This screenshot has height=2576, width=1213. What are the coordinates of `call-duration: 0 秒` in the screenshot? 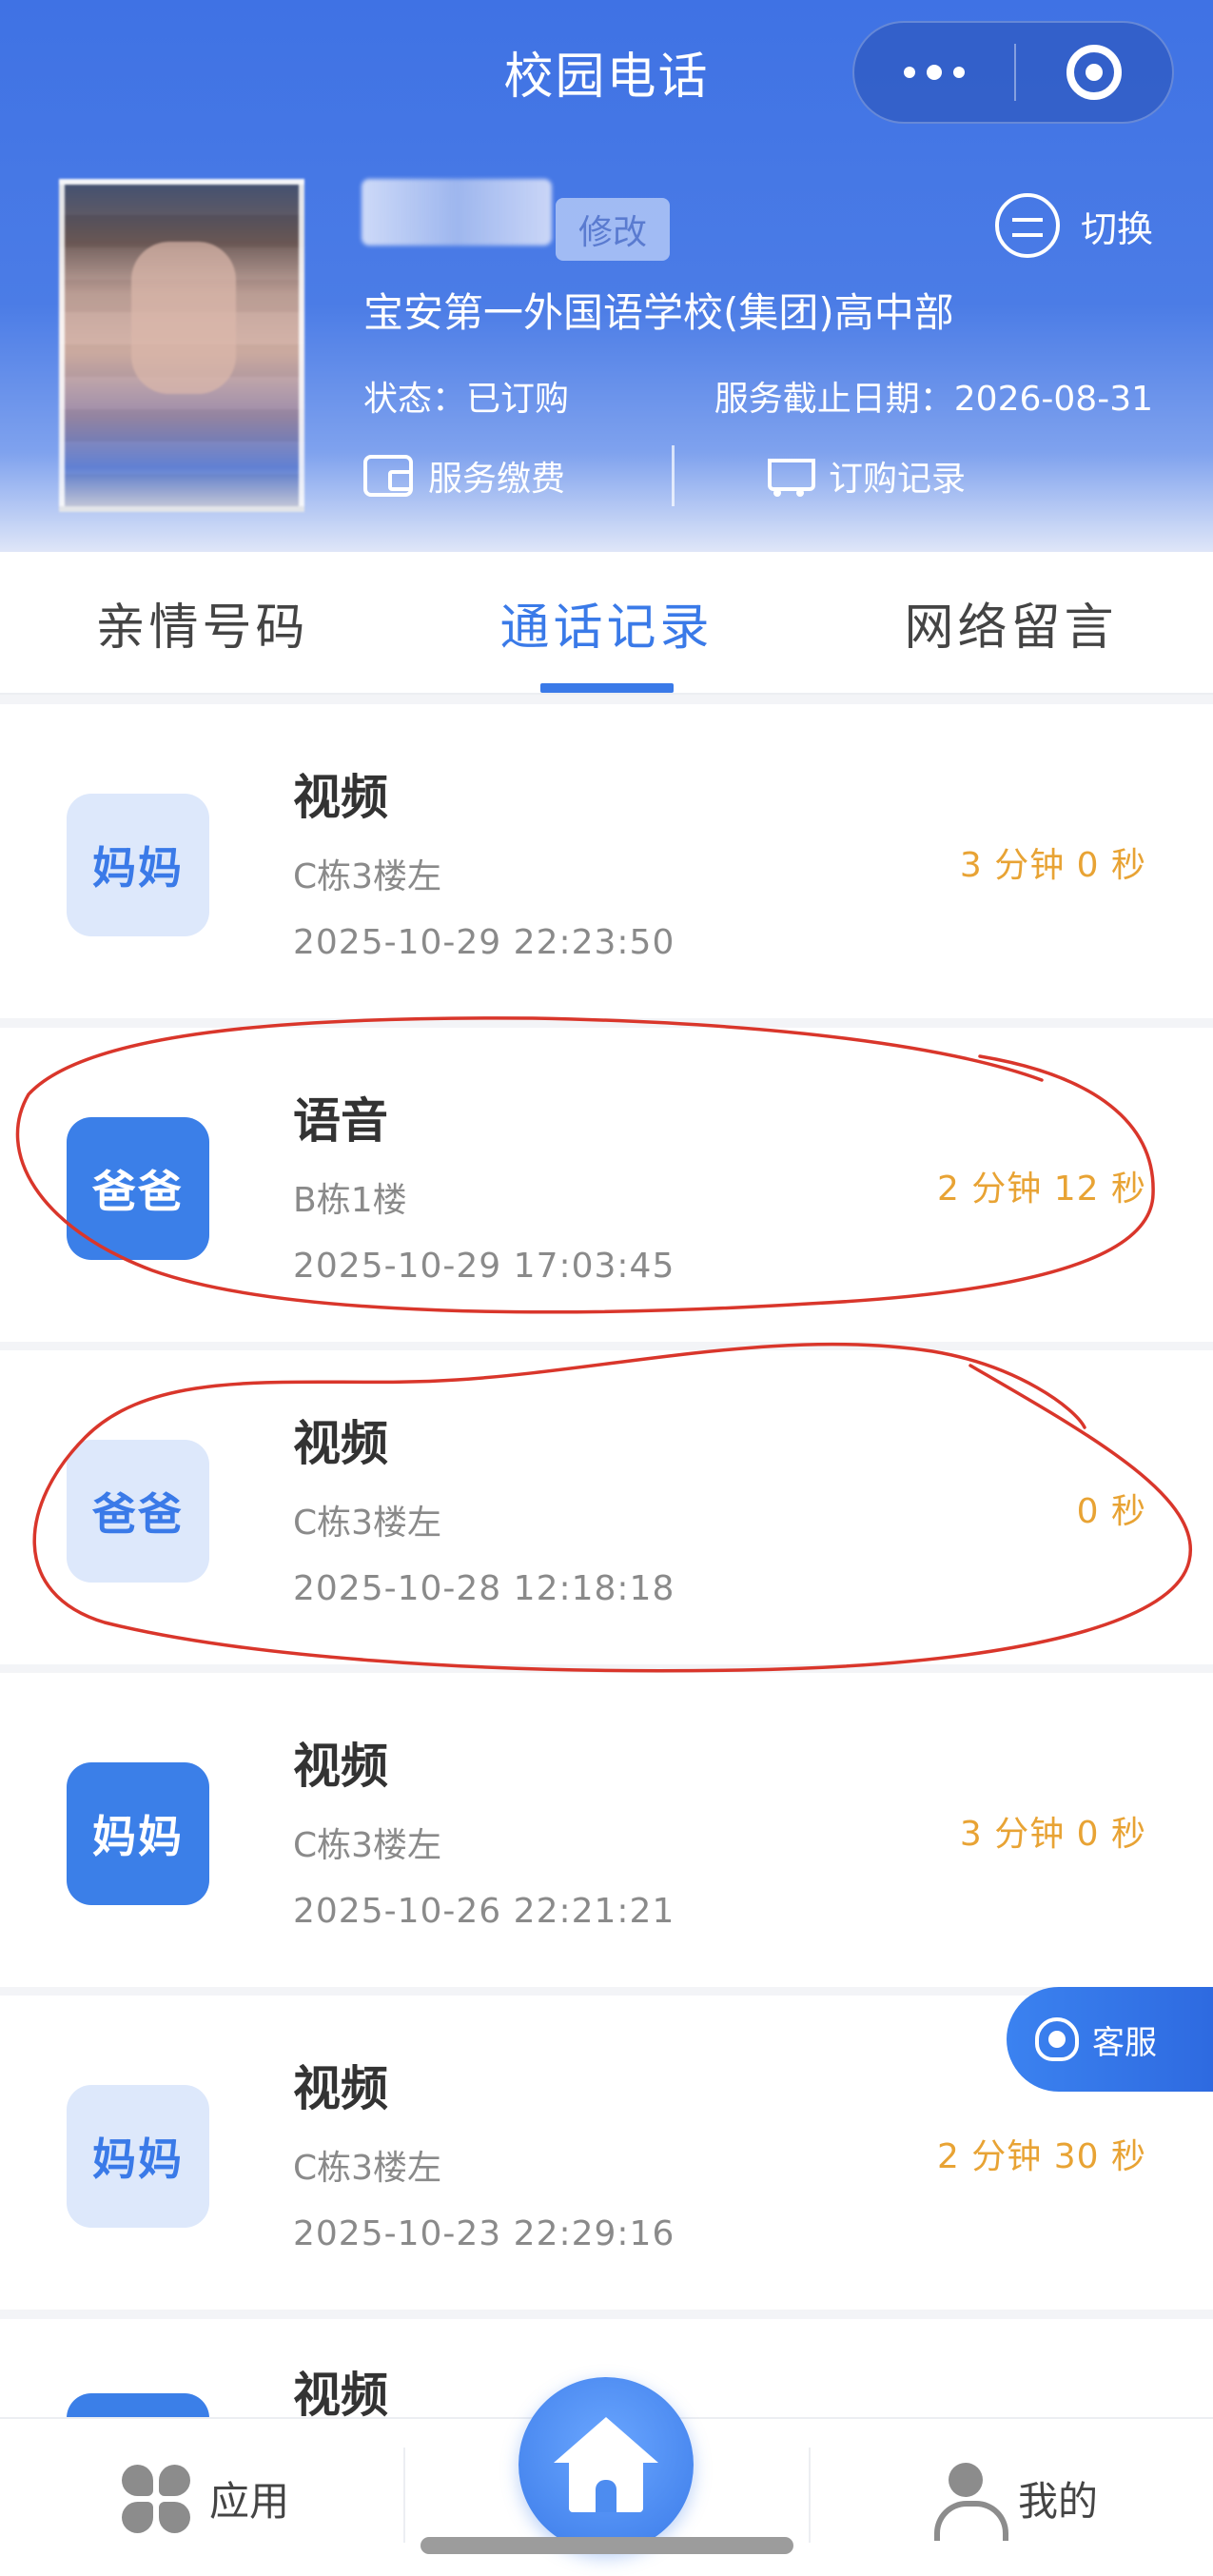 It's located at (1111, 1511).